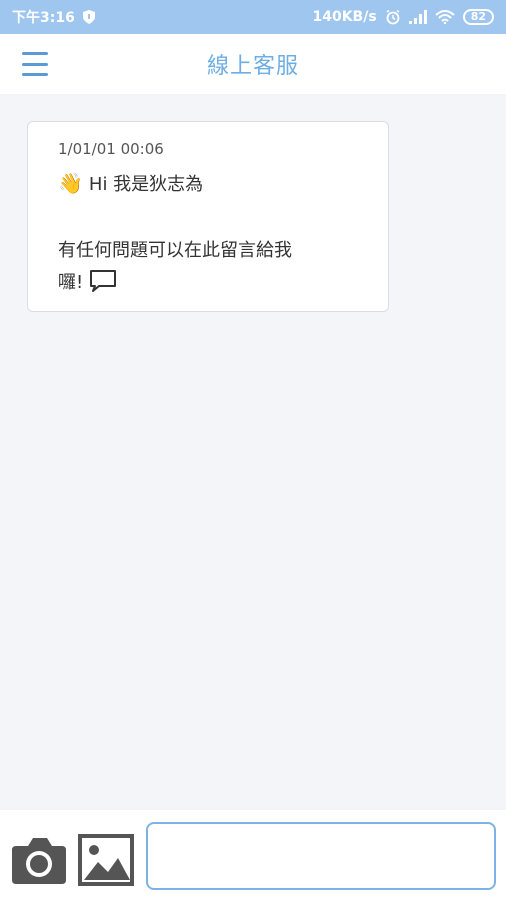 The height and width of the screenshot is (900, 506). I want to click on shield-icon, so click(88, 17).